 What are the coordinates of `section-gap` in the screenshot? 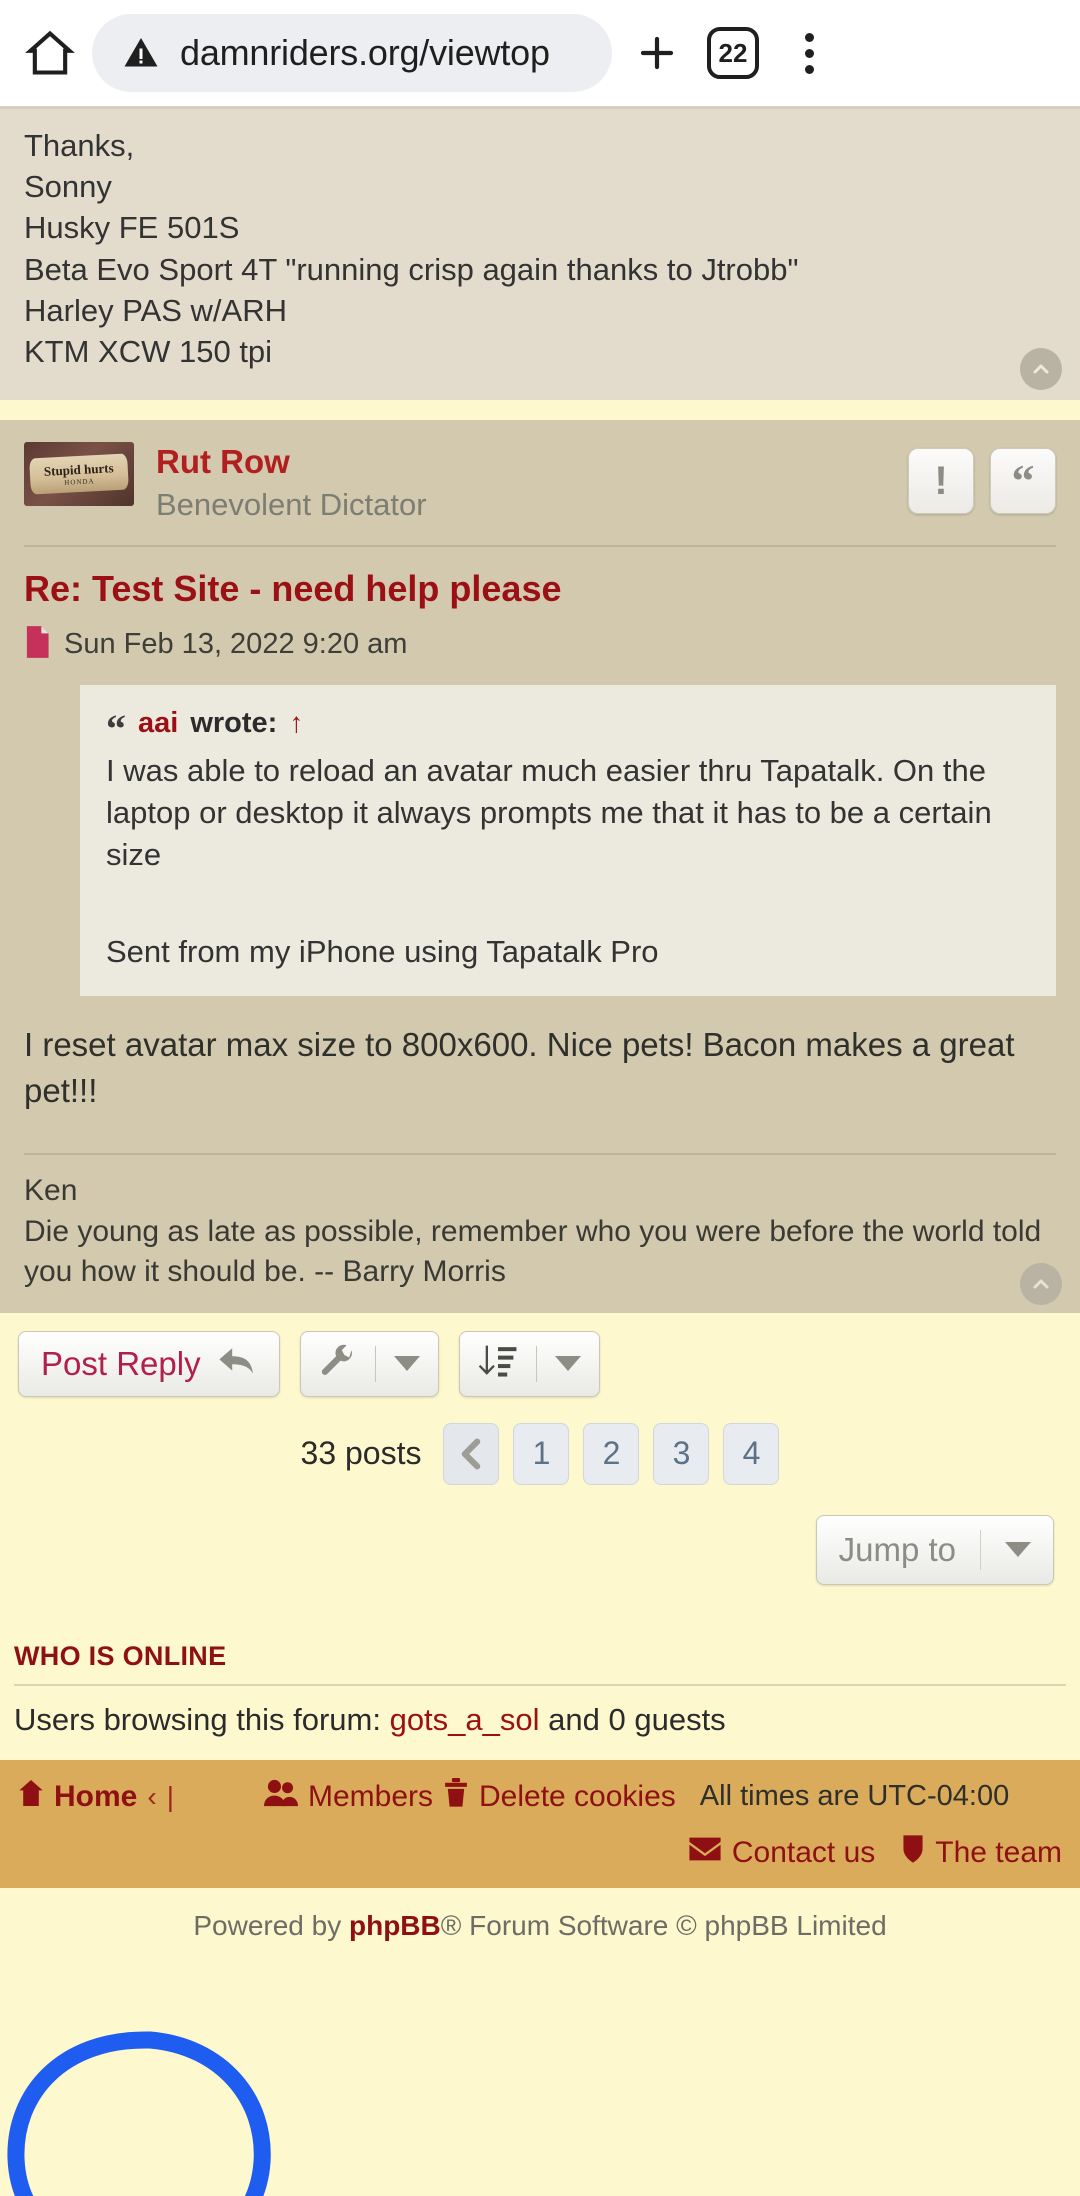 It's located at (540, 410).